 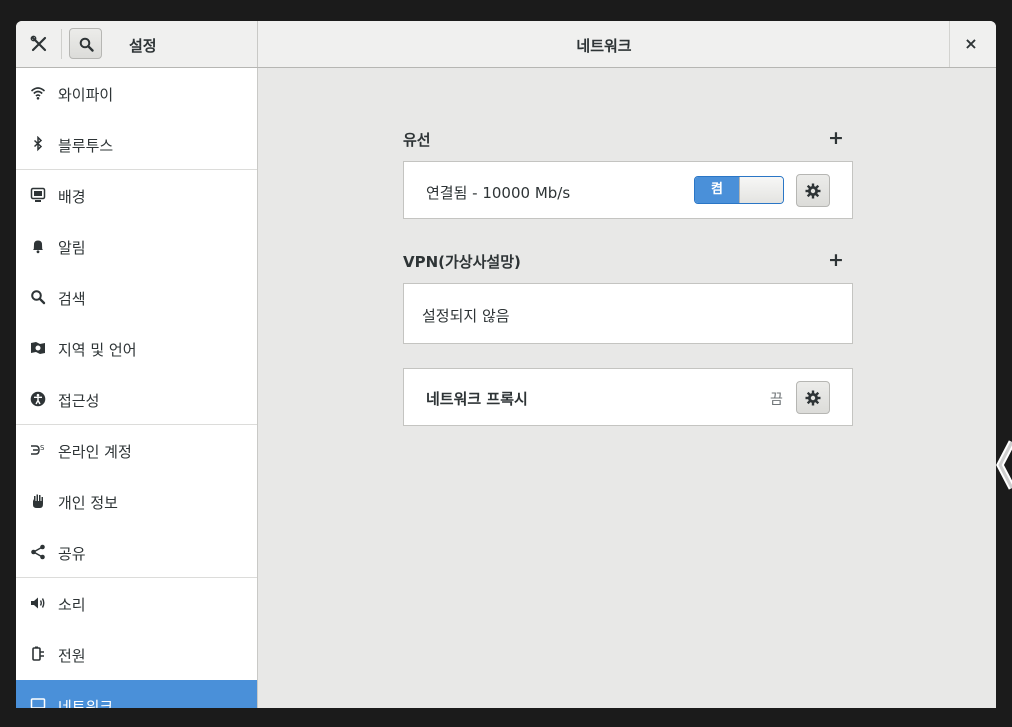 What do you see at coordinates (466, 316) in the screenshot?
I see `vpn-empty-text: 설정되지 않음` at bounding box center [466, 316].